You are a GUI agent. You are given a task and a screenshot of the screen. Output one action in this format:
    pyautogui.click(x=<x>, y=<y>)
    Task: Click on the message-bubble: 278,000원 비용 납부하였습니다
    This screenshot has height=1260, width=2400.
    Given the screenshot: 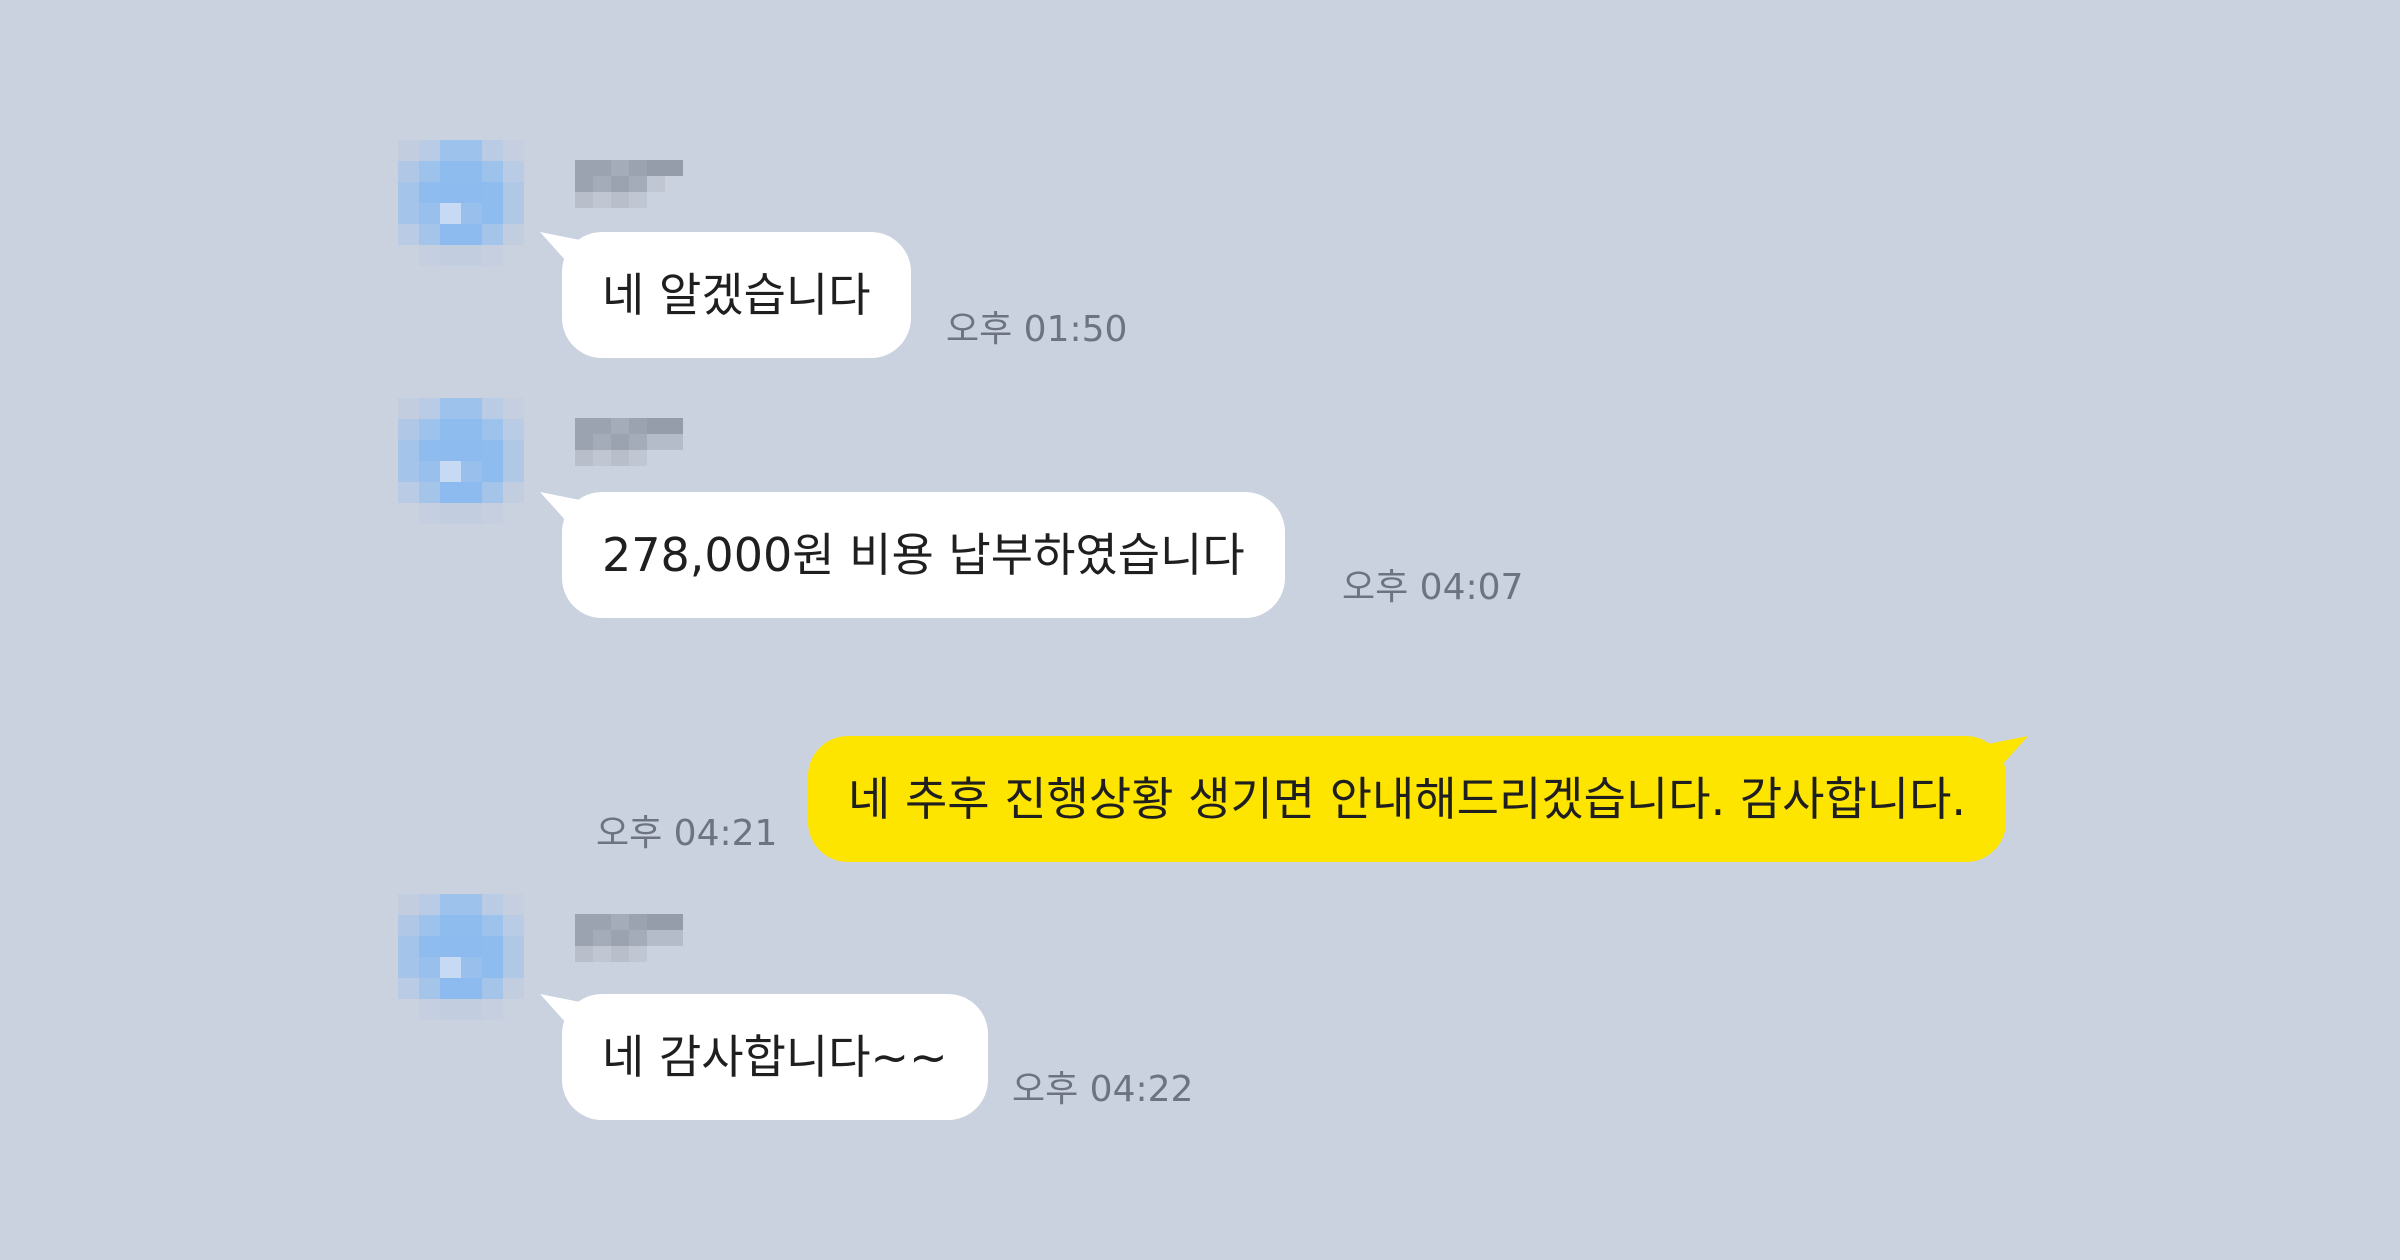 What is the action you would take?
    pyautogui.click(x=923, y=555)
    